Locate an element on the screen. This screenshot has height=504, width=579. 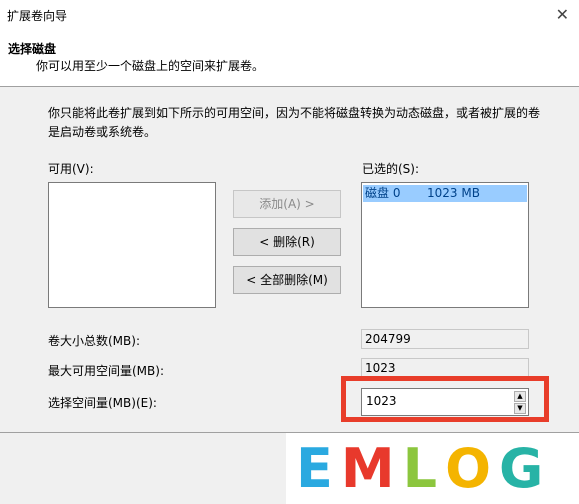
watermark-logo: EMLOG is located at coordinates (423, 469).